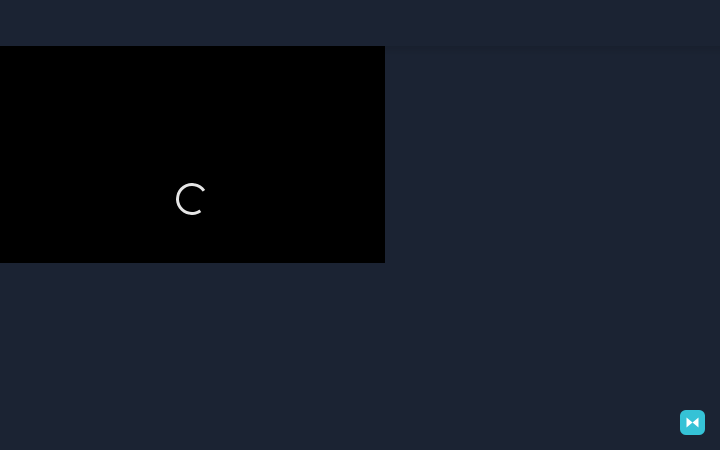  I want to click on top-bar, so click(360, 23).